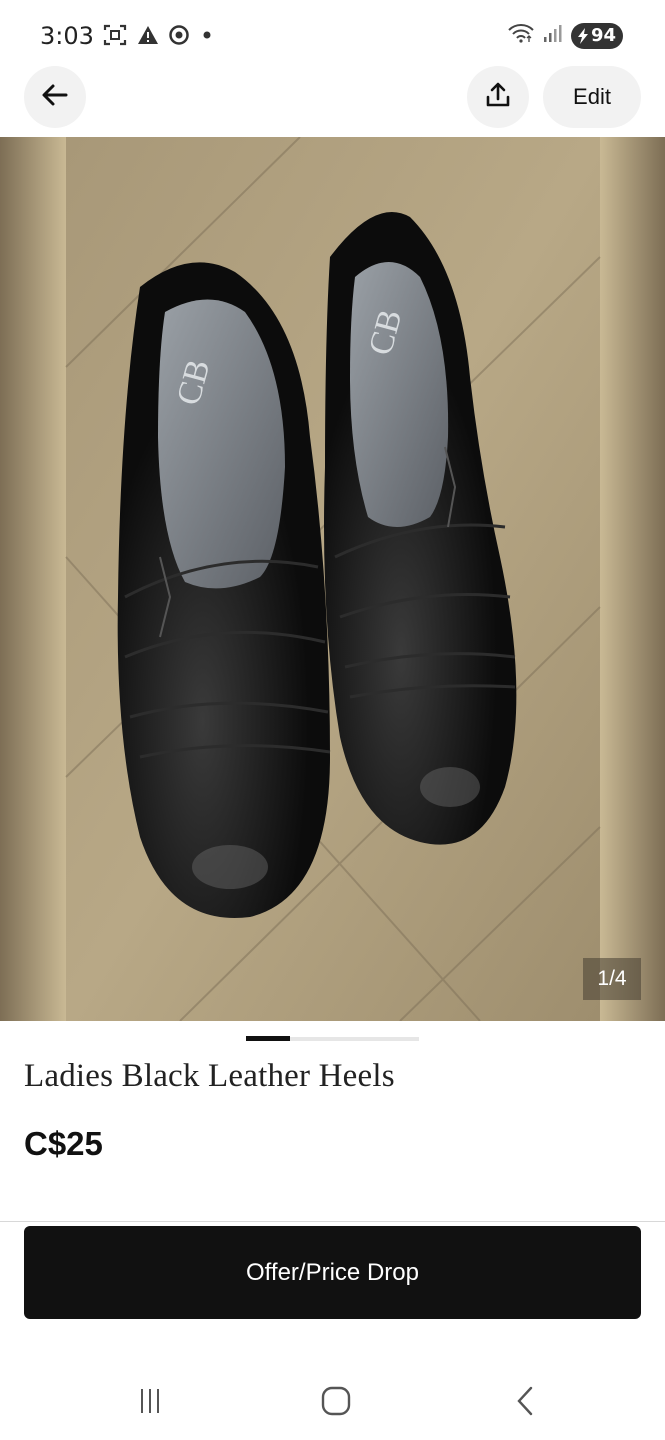 This screenshot has width=665, height=1440. Describe the element at coordinates (207, 37) in the screenshot. I see `dot-icon` at that location.